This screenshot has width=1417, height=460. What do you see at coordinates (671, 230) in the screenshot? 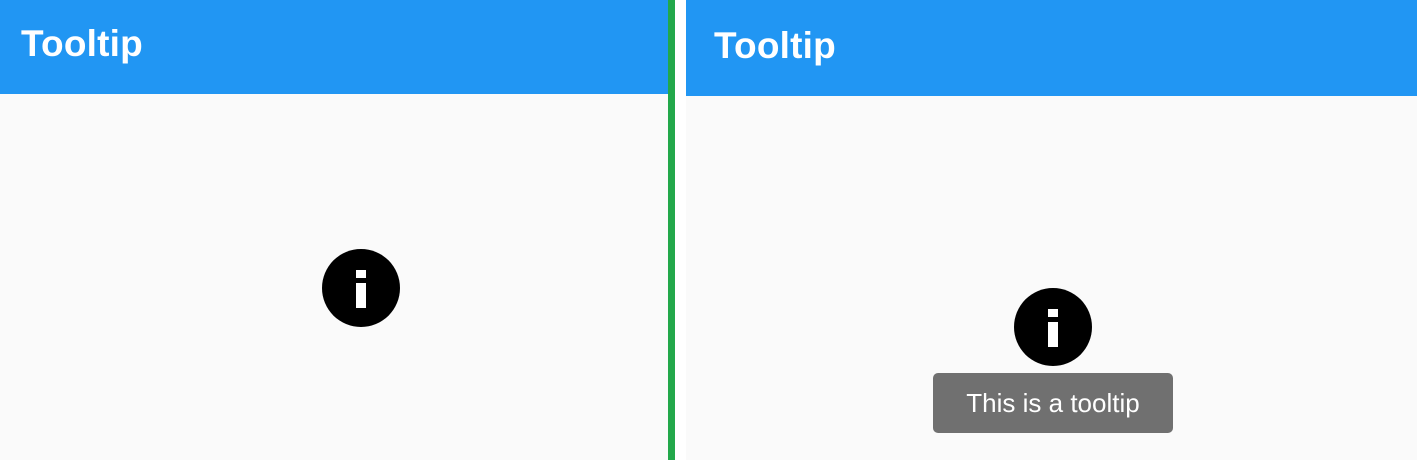
I see `screen-divider` at bounding box center [671, 230].